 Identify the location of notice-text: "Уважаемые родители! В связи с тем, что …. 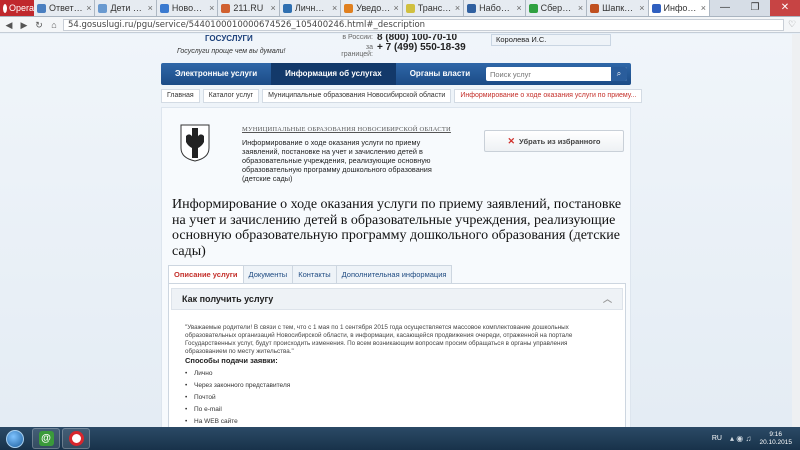
(379, 339).